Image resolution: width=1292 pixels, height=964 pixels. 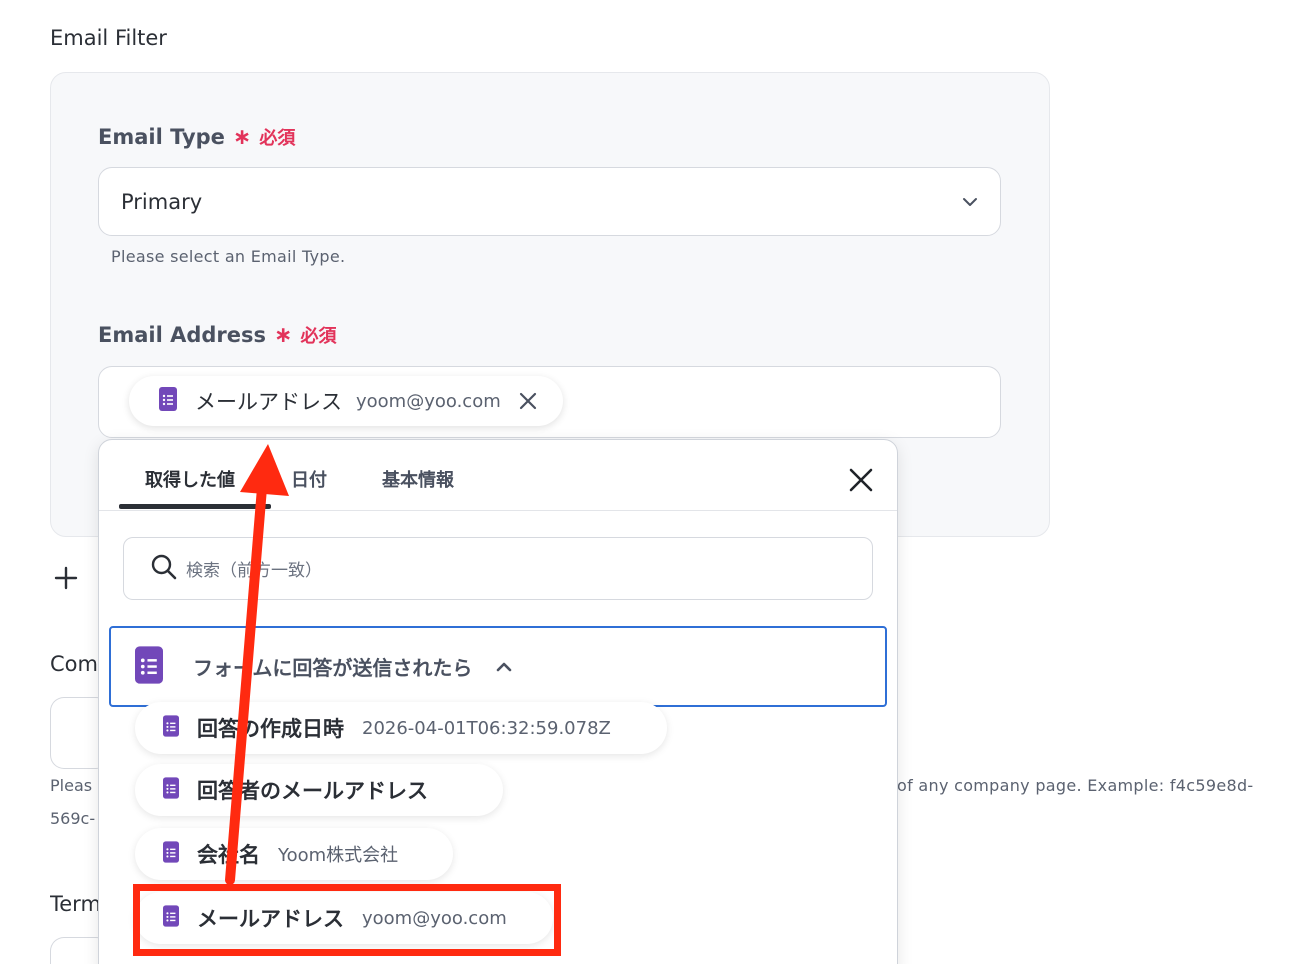 I want to click on chevron-down-icon, so click(x=970, y=204).